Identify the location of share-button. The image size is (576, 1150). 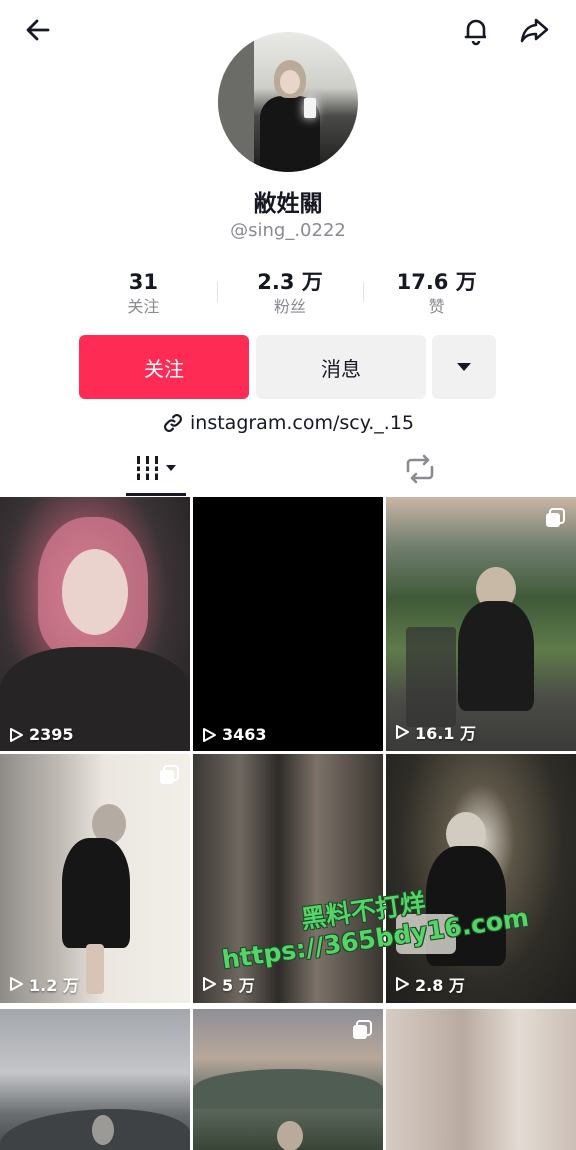
(534, 30).